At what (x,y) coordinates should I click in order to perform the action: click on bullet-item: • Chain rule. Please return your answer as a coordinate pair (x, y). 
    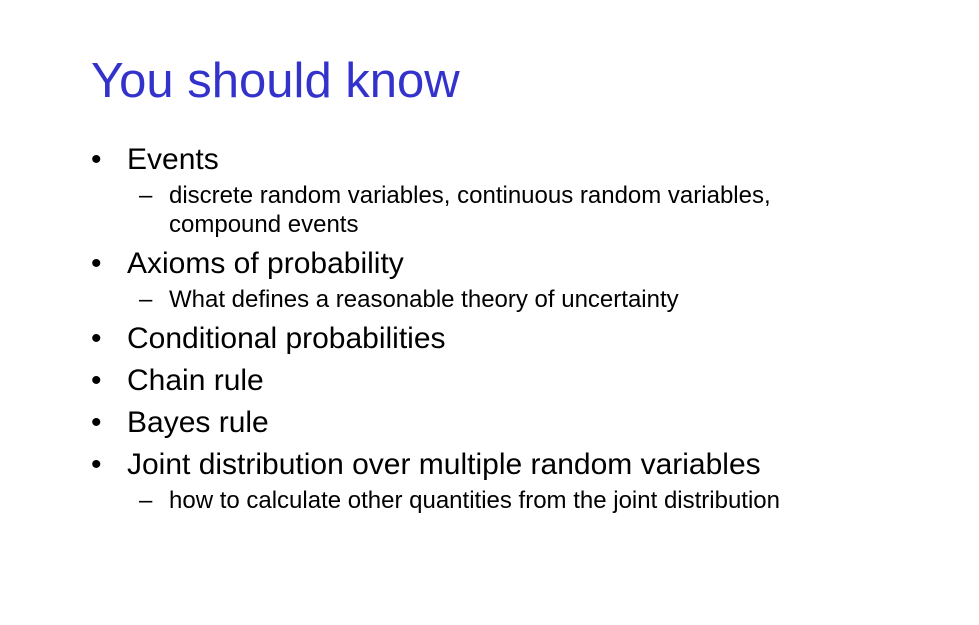
    Looking at the image, I should click on (521, 381).